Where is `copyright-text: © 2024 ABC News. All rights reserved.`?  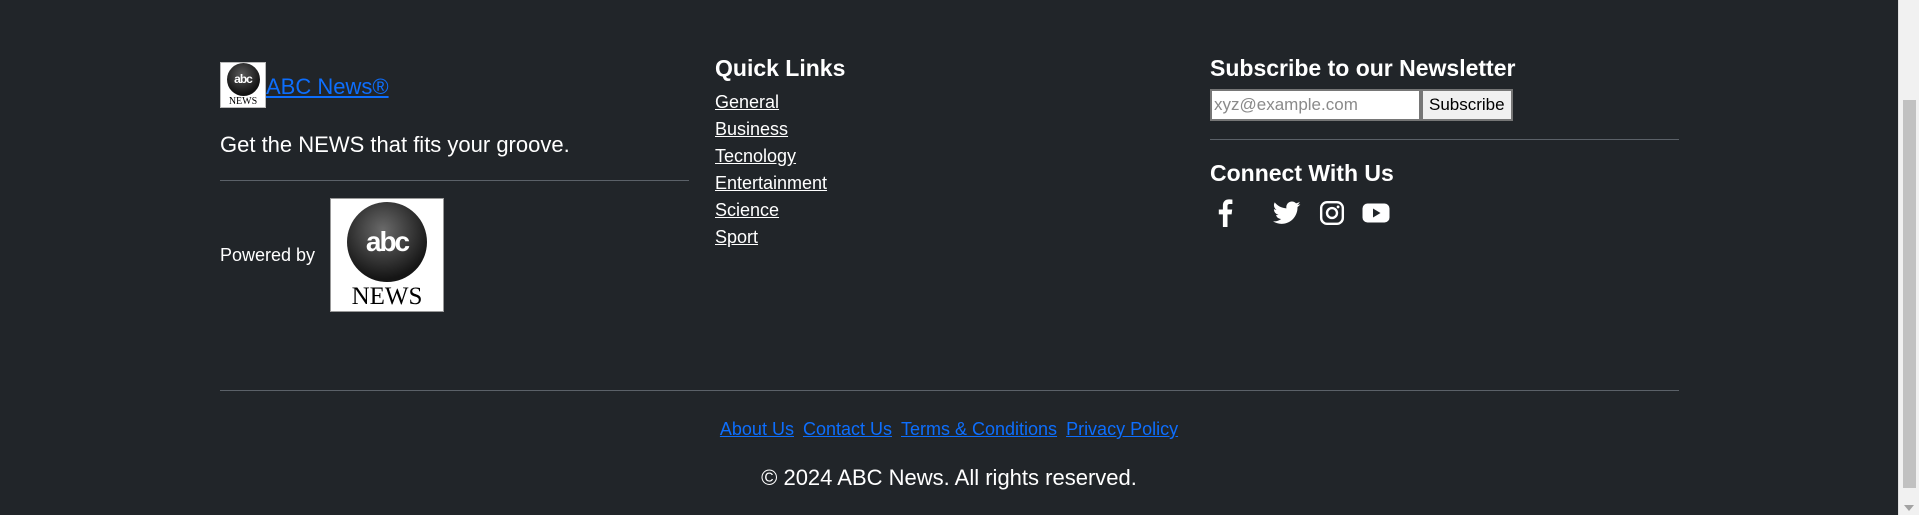
copyright-text: © 2024 ABC News. All rights reserved. is located at coordinates (949, 477).